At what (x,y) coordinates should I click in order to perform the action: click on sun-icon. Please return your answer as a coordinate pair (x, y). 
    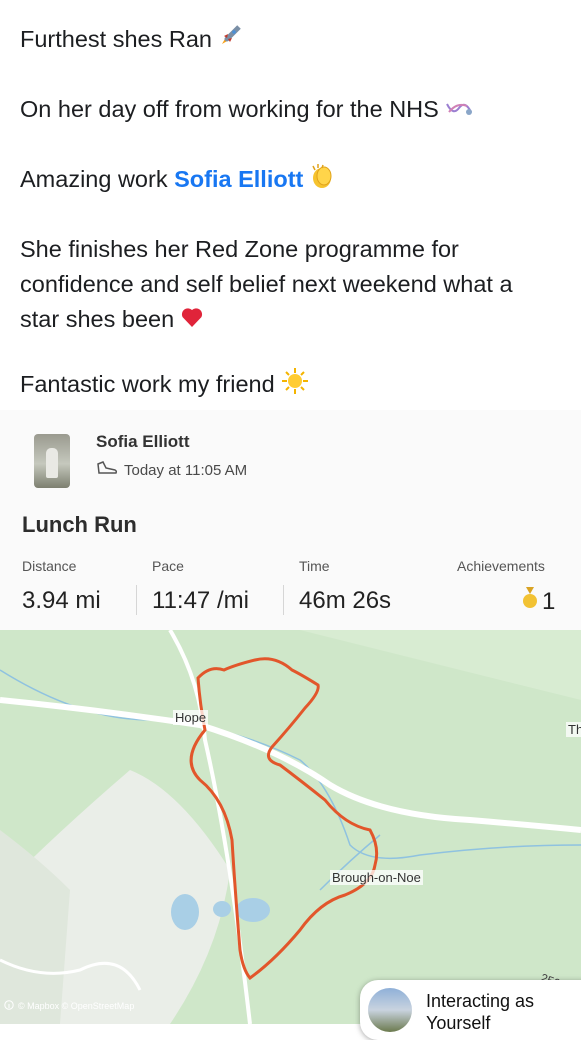
    Looking at the image, I should click on (295, 386).